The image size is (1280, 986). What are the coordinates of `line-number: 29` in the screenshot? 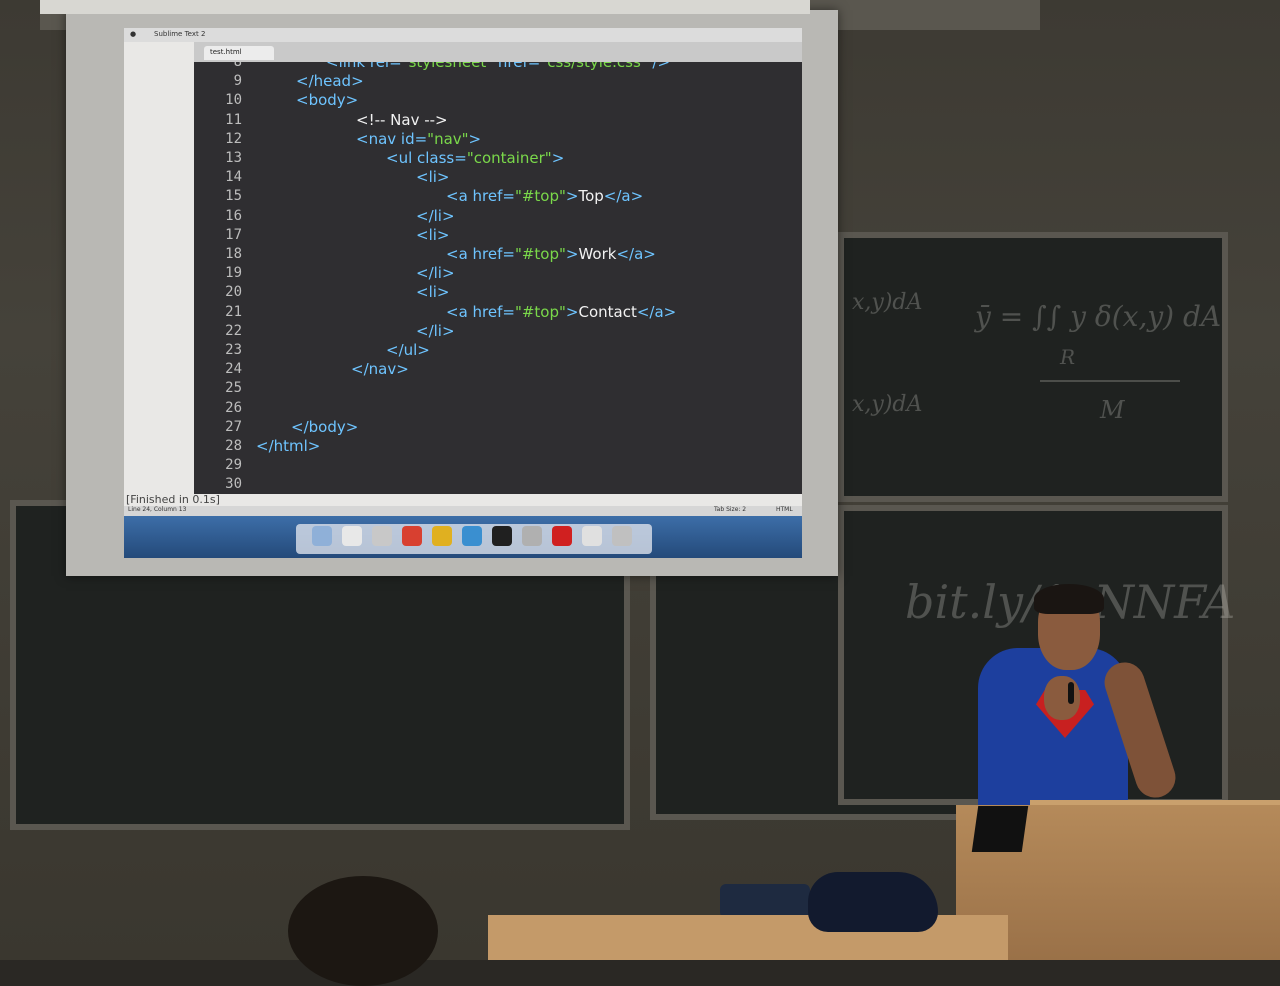 It's located at (233, 465).